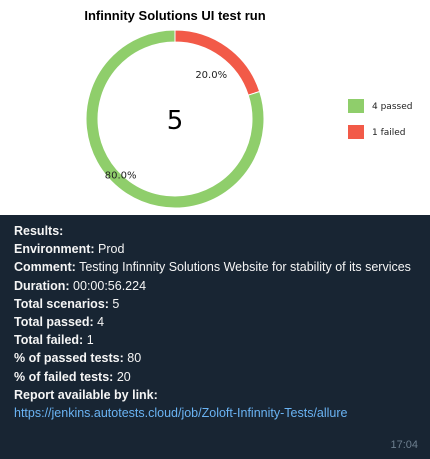 The width and height of the screenshot is (430, 459). What do you see at coordinates (121, 175) in the screenshot?
I see `slice-label: 80.0%` at bounding box center [121, 175].